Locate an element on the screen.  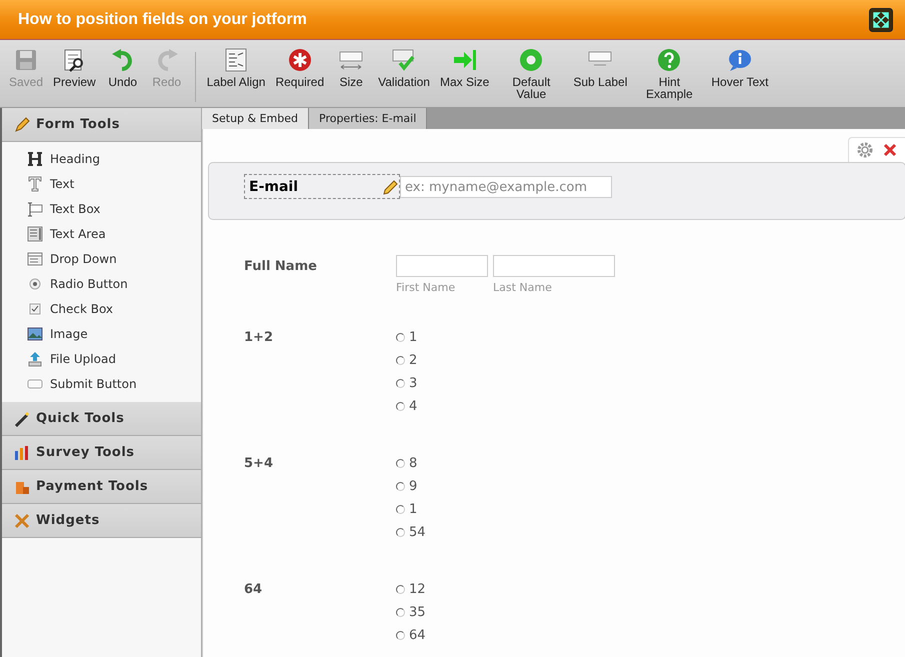
toolbar-button: Sub Label is located at coordinates (600, 68).